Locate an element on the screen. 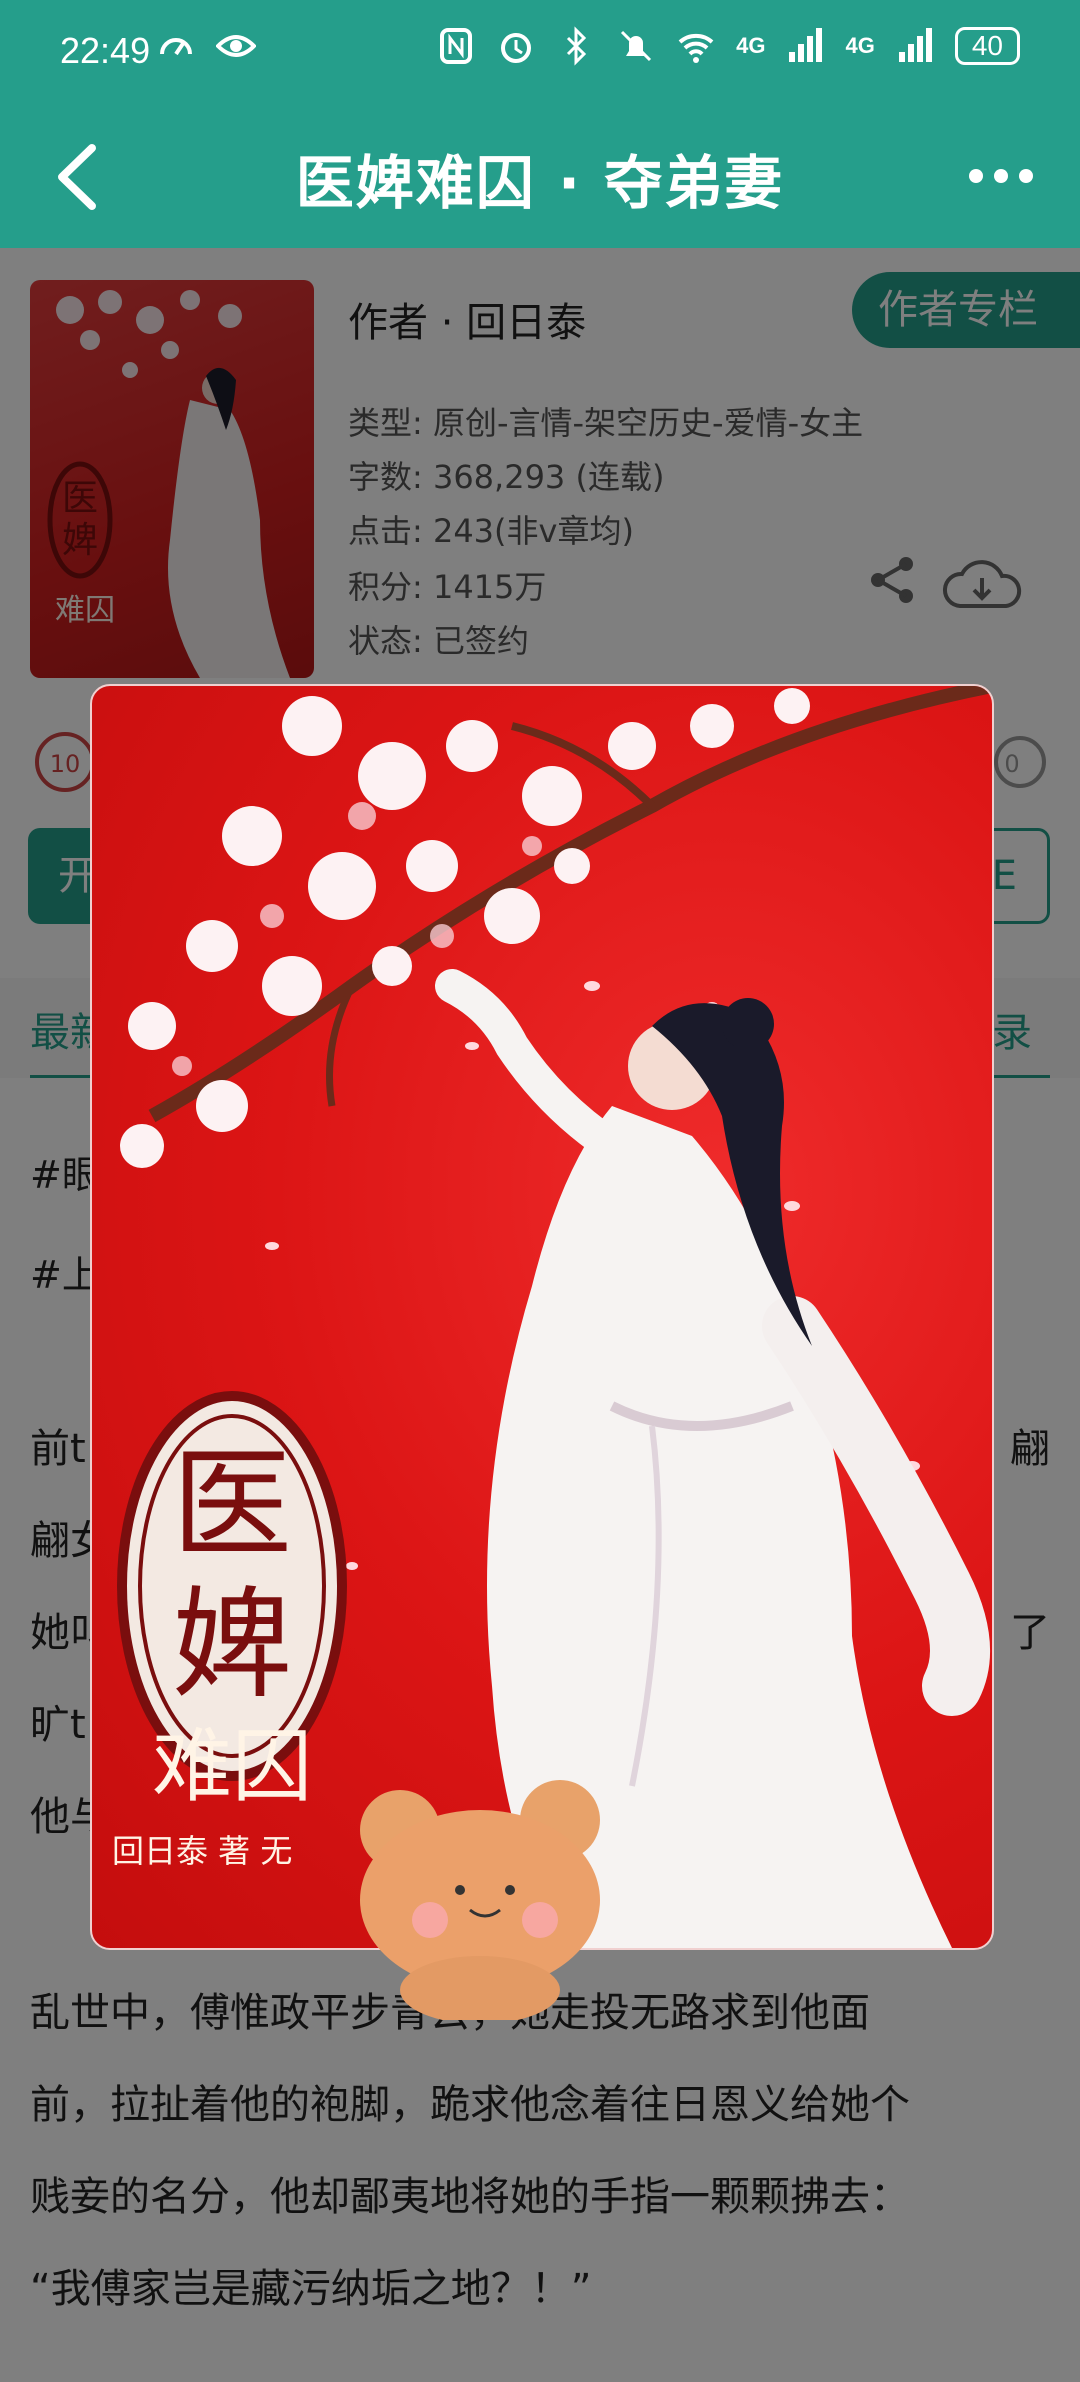 The height and width of the screenshot is (2382, 1080). eye-icon is located at coordinates (236, 46).